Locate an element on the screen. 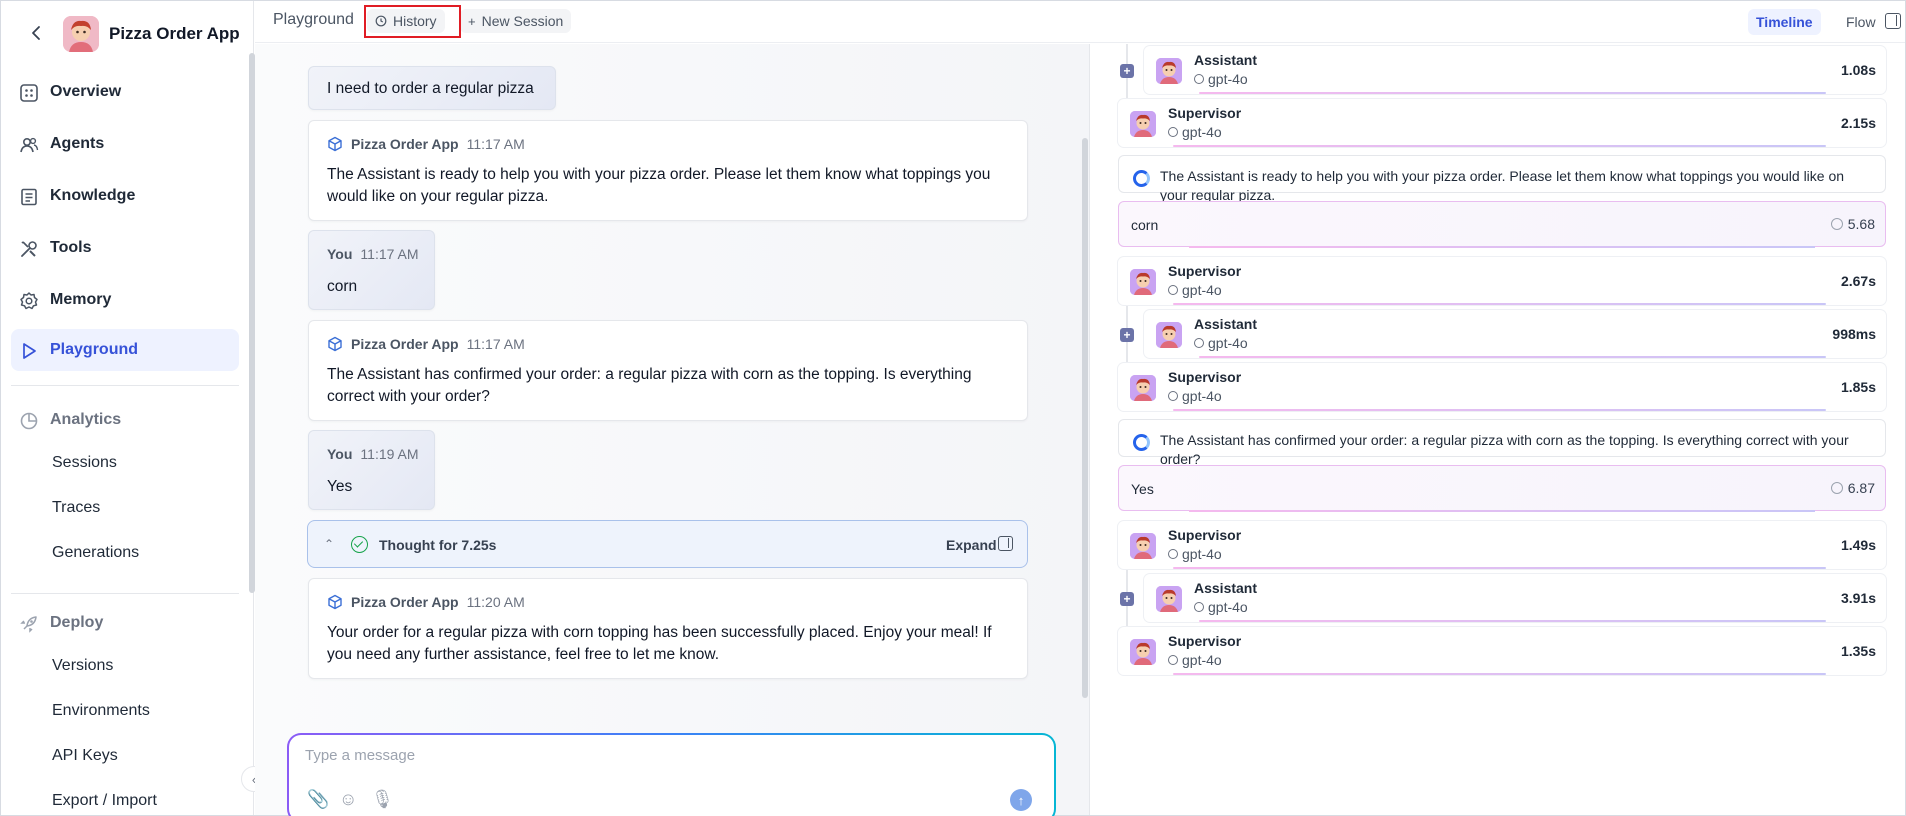 The height and width of the screenshot is (816, 1906). nav-analytics: Analytics is located at coordinates (125, 420).